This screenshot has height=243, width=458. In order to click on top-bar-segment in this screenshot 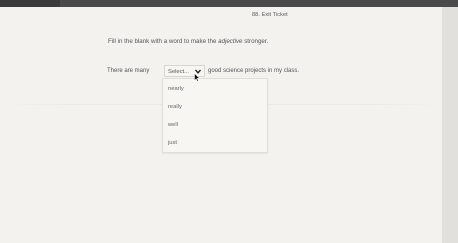, I will do `click(30, 3)`.